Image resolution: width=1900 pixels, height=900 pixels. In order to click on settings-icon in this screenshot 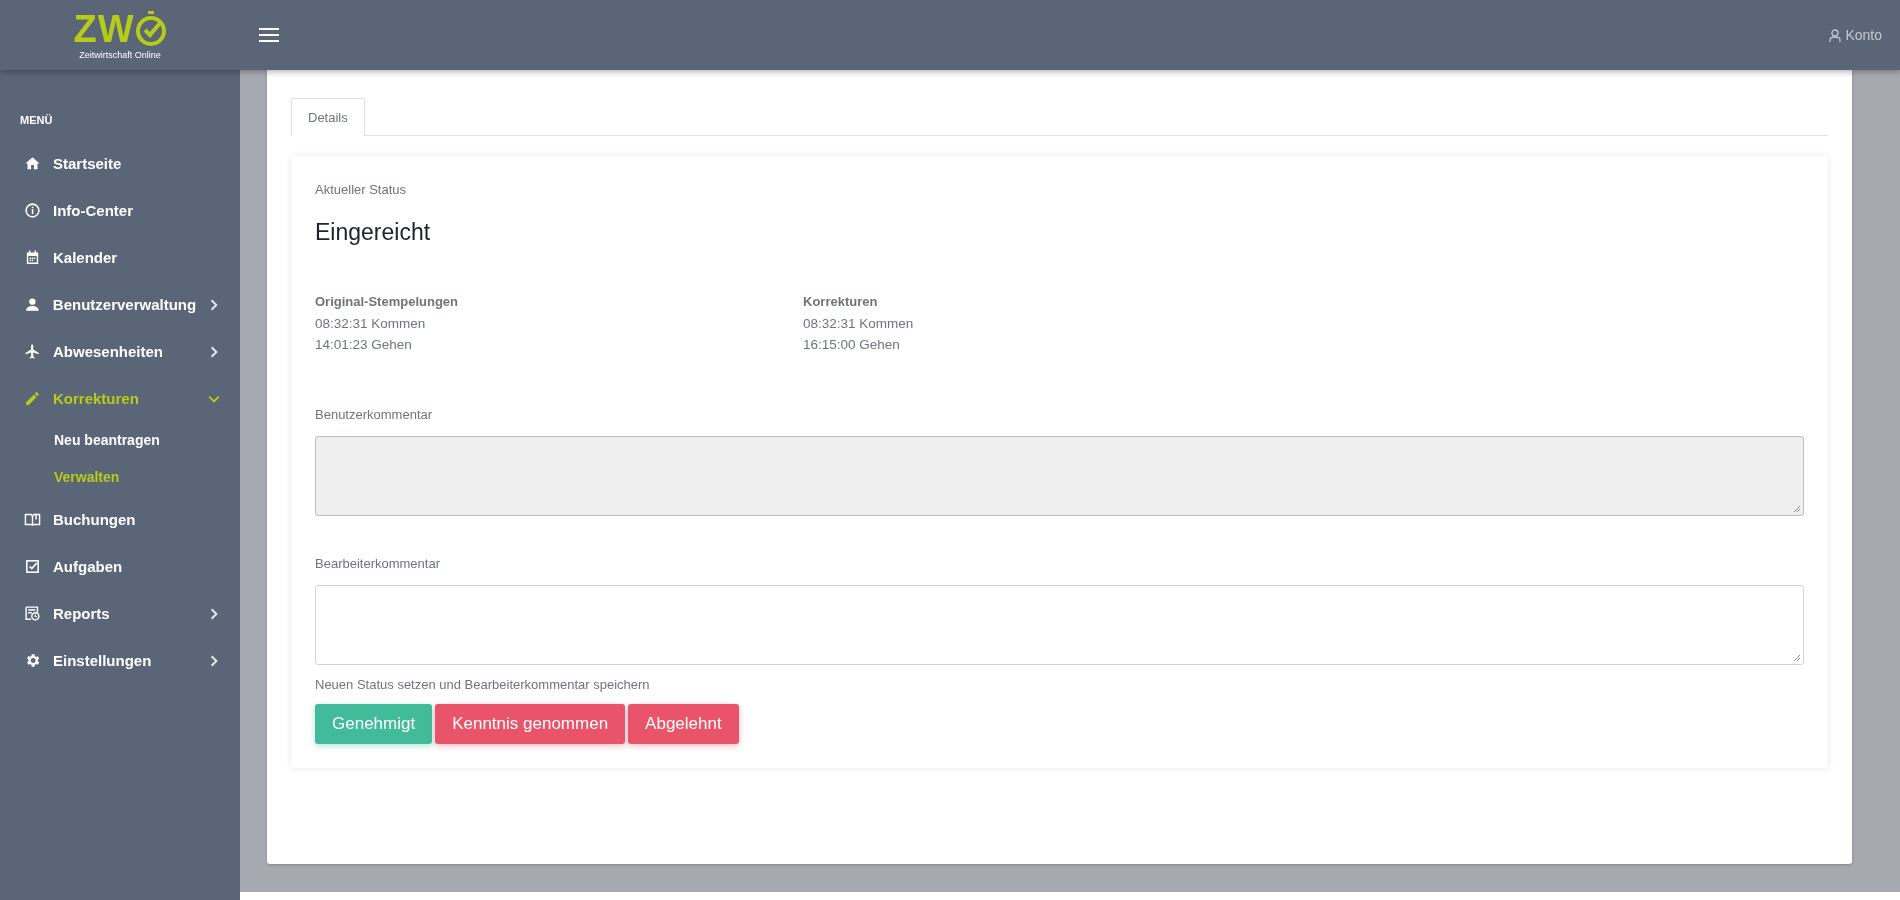, I will do `click(32, 660)`.